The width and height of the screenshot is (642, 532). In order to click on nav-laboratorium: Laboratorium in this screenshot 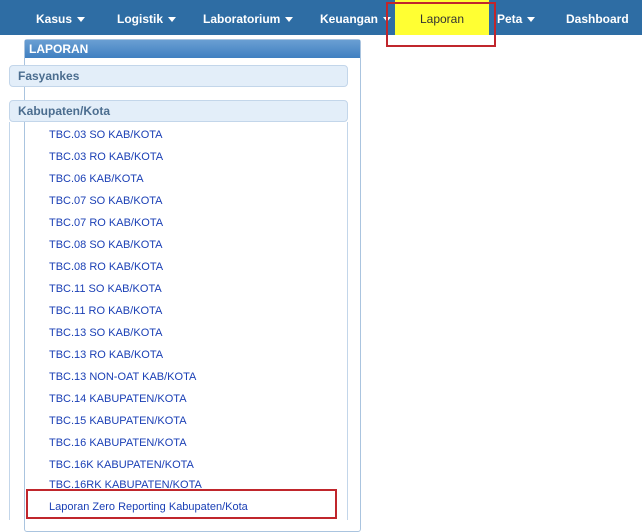, I will do `click(248, 17)`.